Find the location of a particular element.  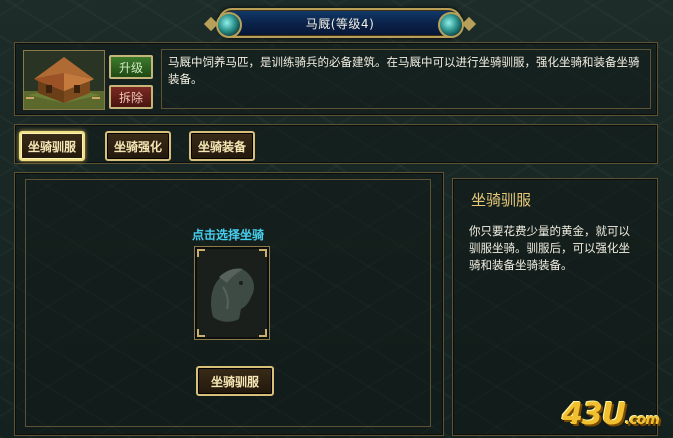

mount-slot is located at coordinates (232, 293).